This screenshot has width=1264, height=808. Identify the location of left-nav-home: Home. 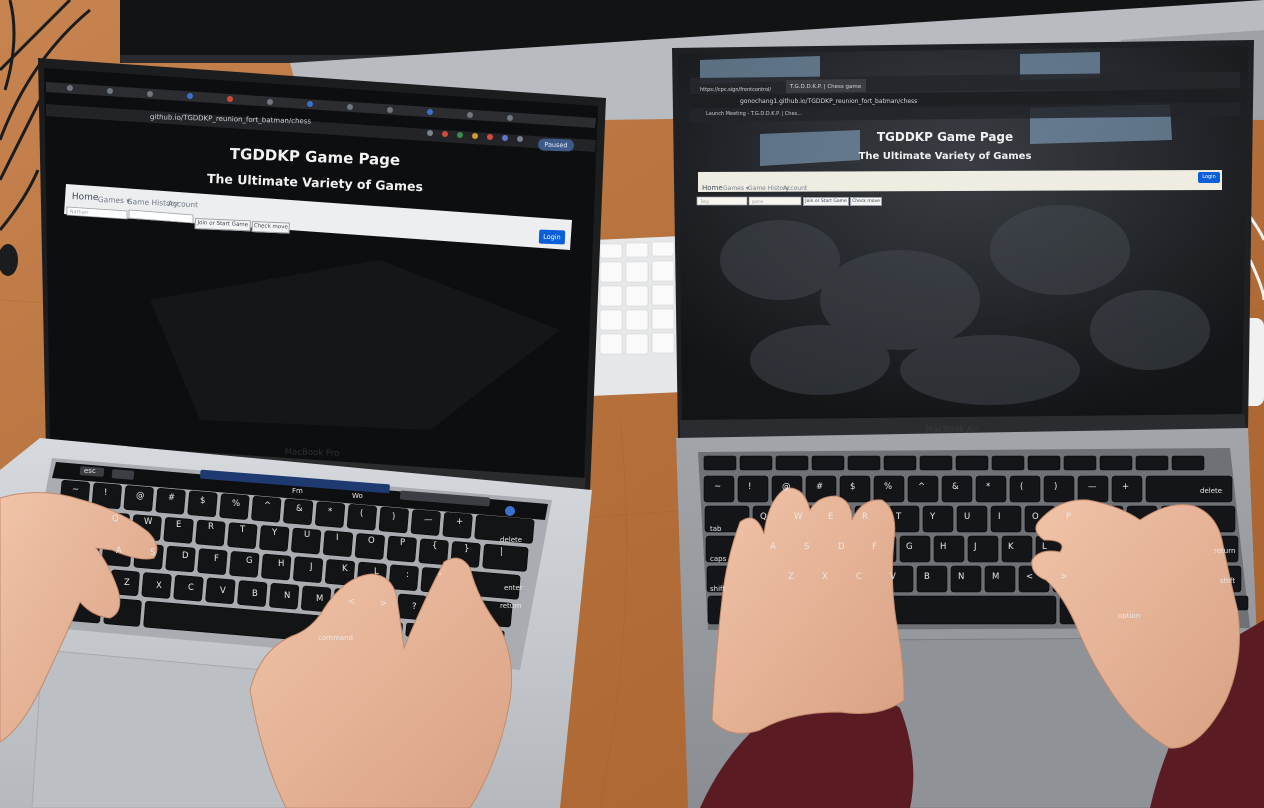
(85, 197).